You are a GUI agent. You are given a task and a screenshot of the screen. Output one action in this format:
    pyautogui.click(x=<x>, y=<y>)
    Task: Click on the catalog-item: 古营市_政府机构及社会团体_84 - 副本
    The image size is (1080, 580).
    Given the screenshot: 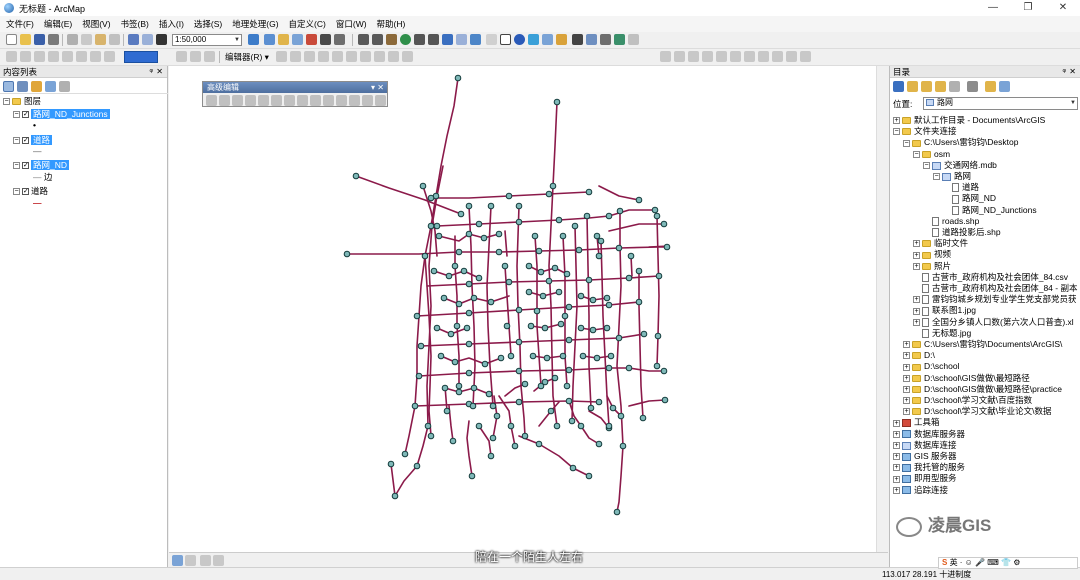 What is the action you would take?
    pyautogui.click(x=995, y=288)
    